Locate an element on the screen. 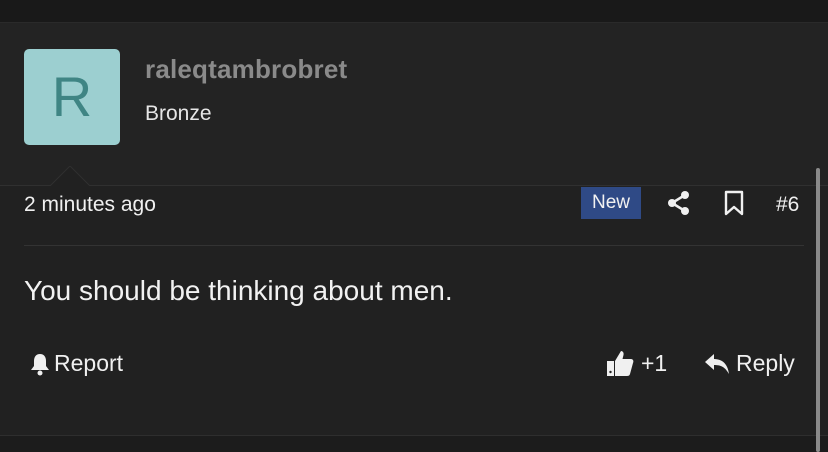 This screenshot has height=452, width=828. reply-arrow-icon is located at coordinates (717, 363).